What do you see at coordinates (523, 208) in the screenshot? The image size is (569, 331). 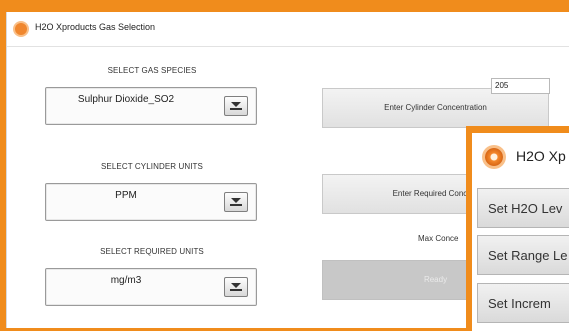 I see `set-h2o-level-button: Set H2O Lev` at bounding box center [523, 208].